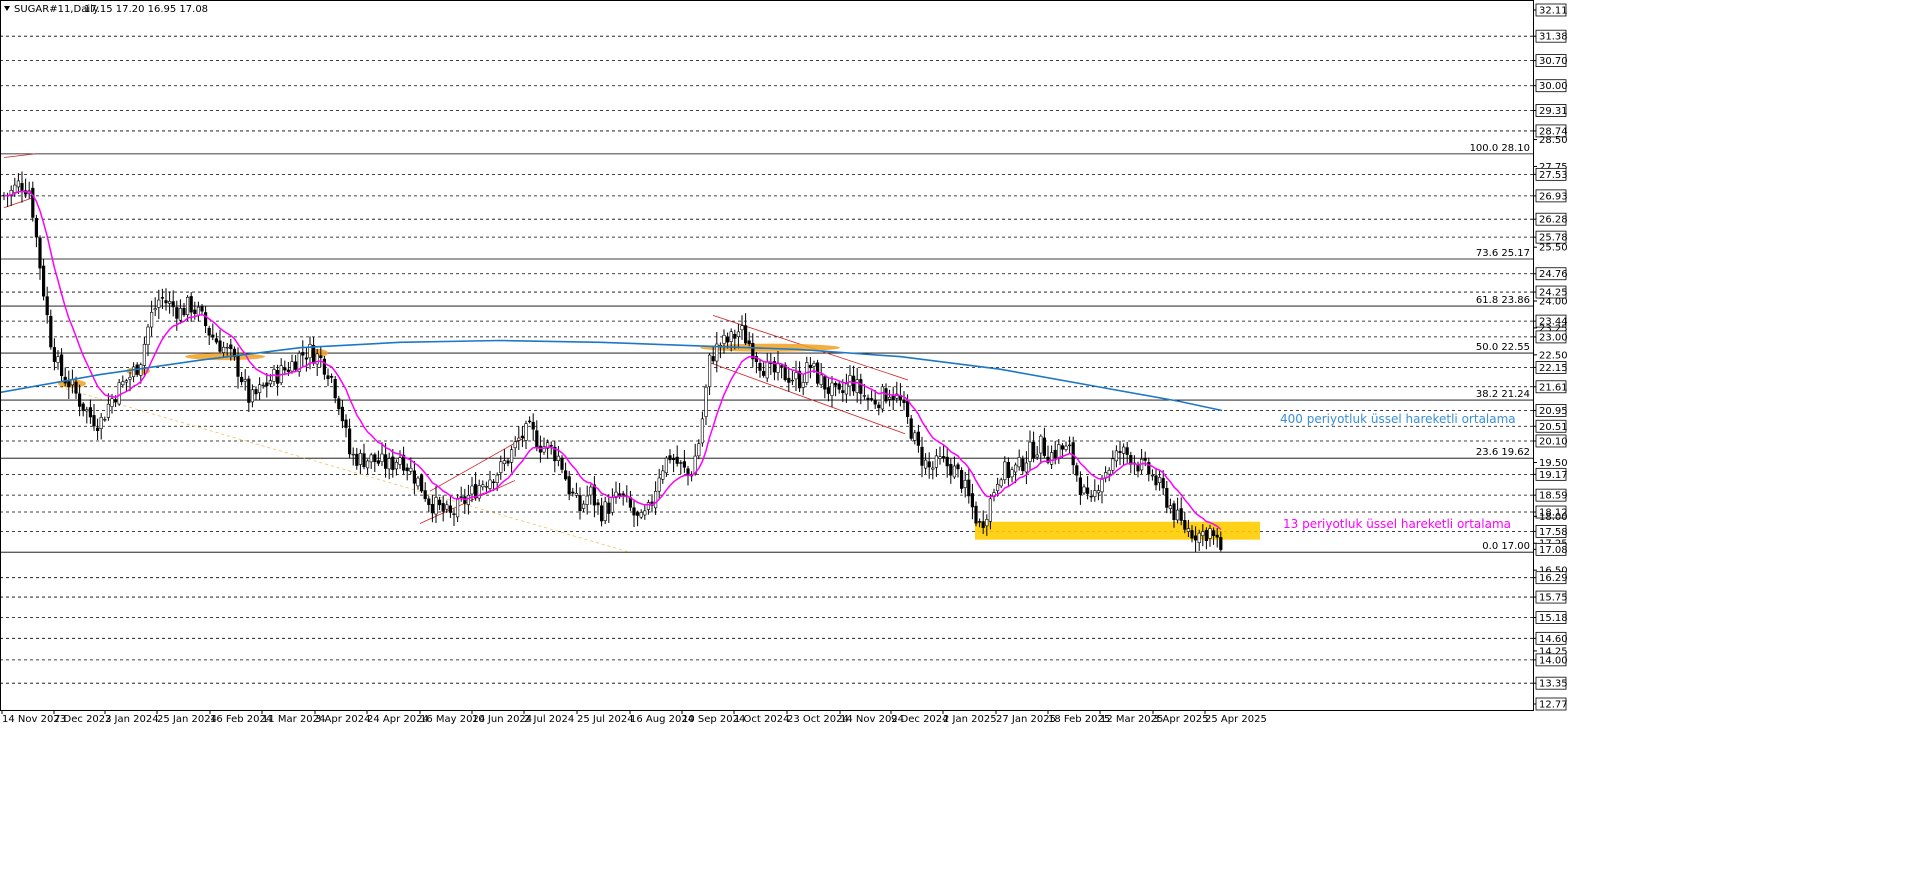 The image size is (1916, 888). Describe the element at coordinates (1236, 719) in the screenshot. I see `x-tick-label: 25 Apr 2025` at that location.